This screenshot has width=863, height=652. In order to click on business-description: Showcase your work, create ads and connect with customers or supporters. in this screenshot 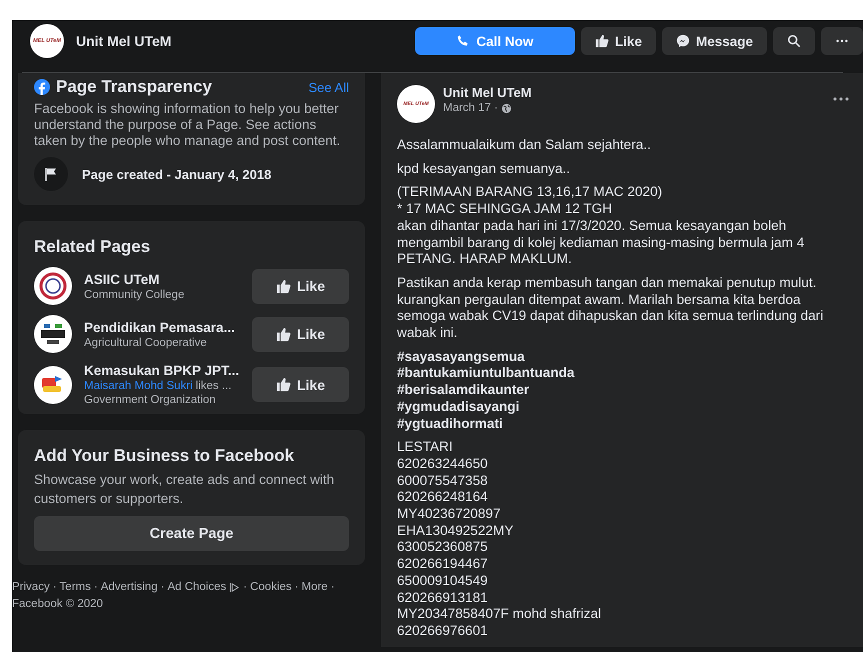, I will do `click(185, 489)`.